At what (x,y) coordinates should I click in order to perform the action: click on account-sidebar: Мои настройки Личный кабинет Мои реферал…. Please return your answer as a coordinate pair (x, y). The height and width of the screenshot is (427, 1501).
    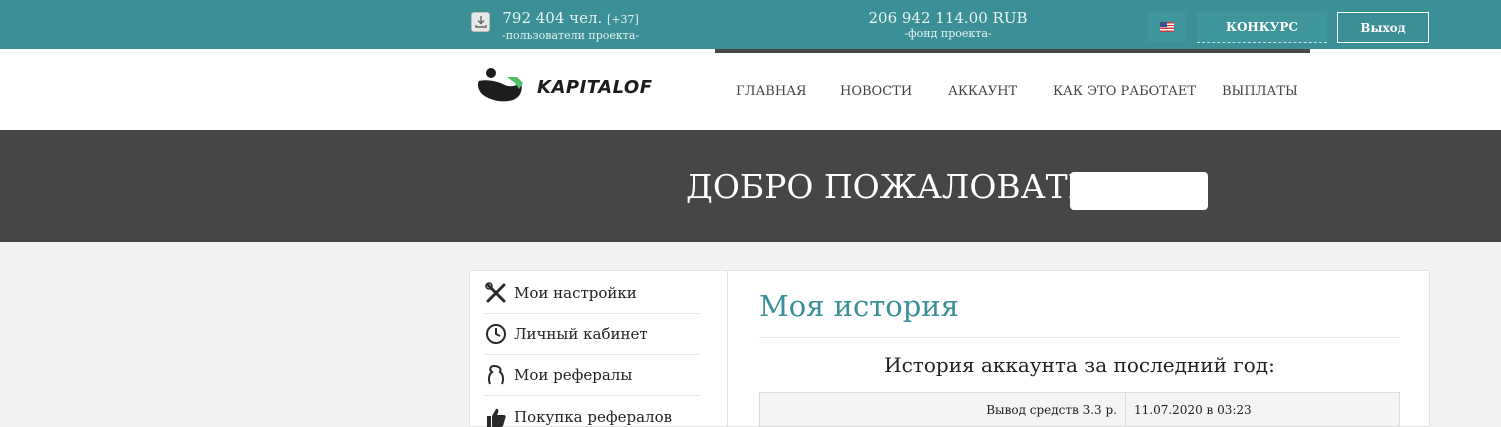
    Looking at the image, I should click on (598, 348).